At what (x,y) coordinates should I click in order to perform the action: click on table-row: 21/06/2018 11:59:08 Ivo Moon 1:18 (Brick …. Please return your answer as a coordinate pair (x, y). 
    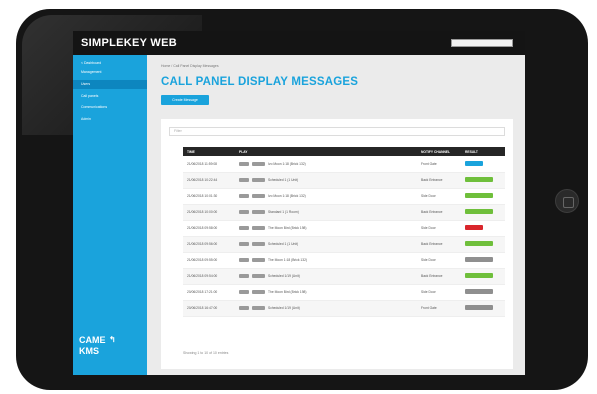
    Looking at the image, I should click on (344, 164).